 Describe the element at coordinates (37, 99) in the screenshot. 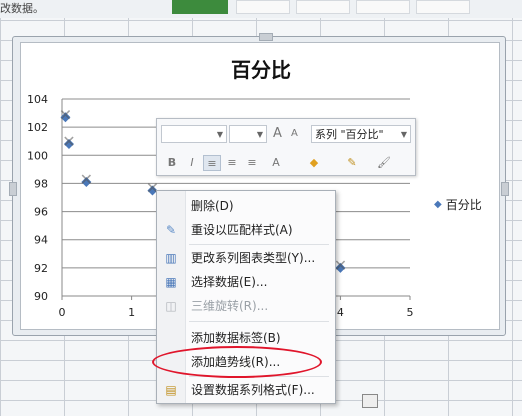

I see `y-tick-label: 104` at that location.